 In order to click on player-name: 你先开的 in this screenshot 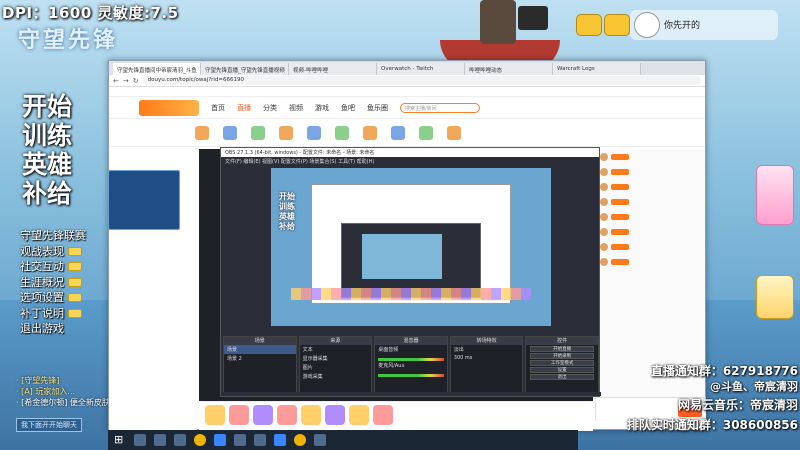, I will do `click(682, 26)`.